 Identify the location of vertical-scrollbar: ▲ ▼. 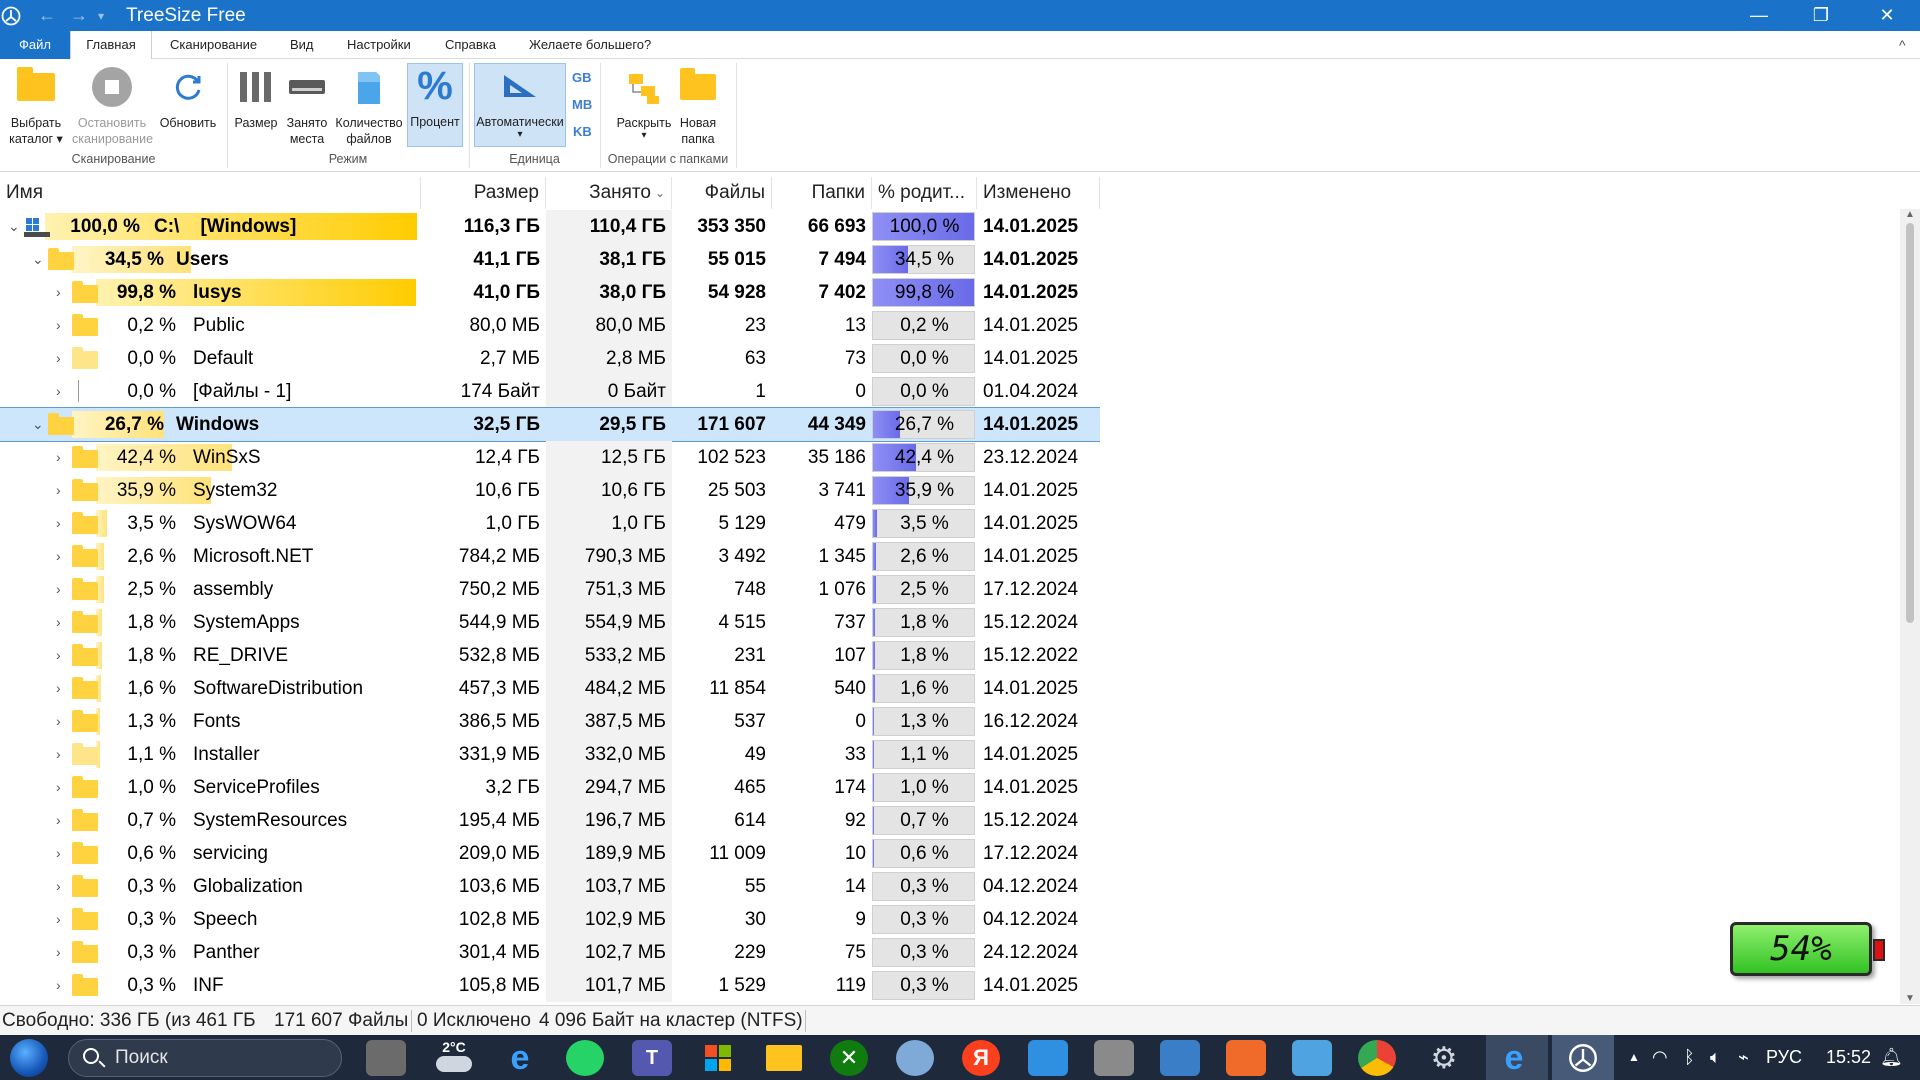
(1910, 606).